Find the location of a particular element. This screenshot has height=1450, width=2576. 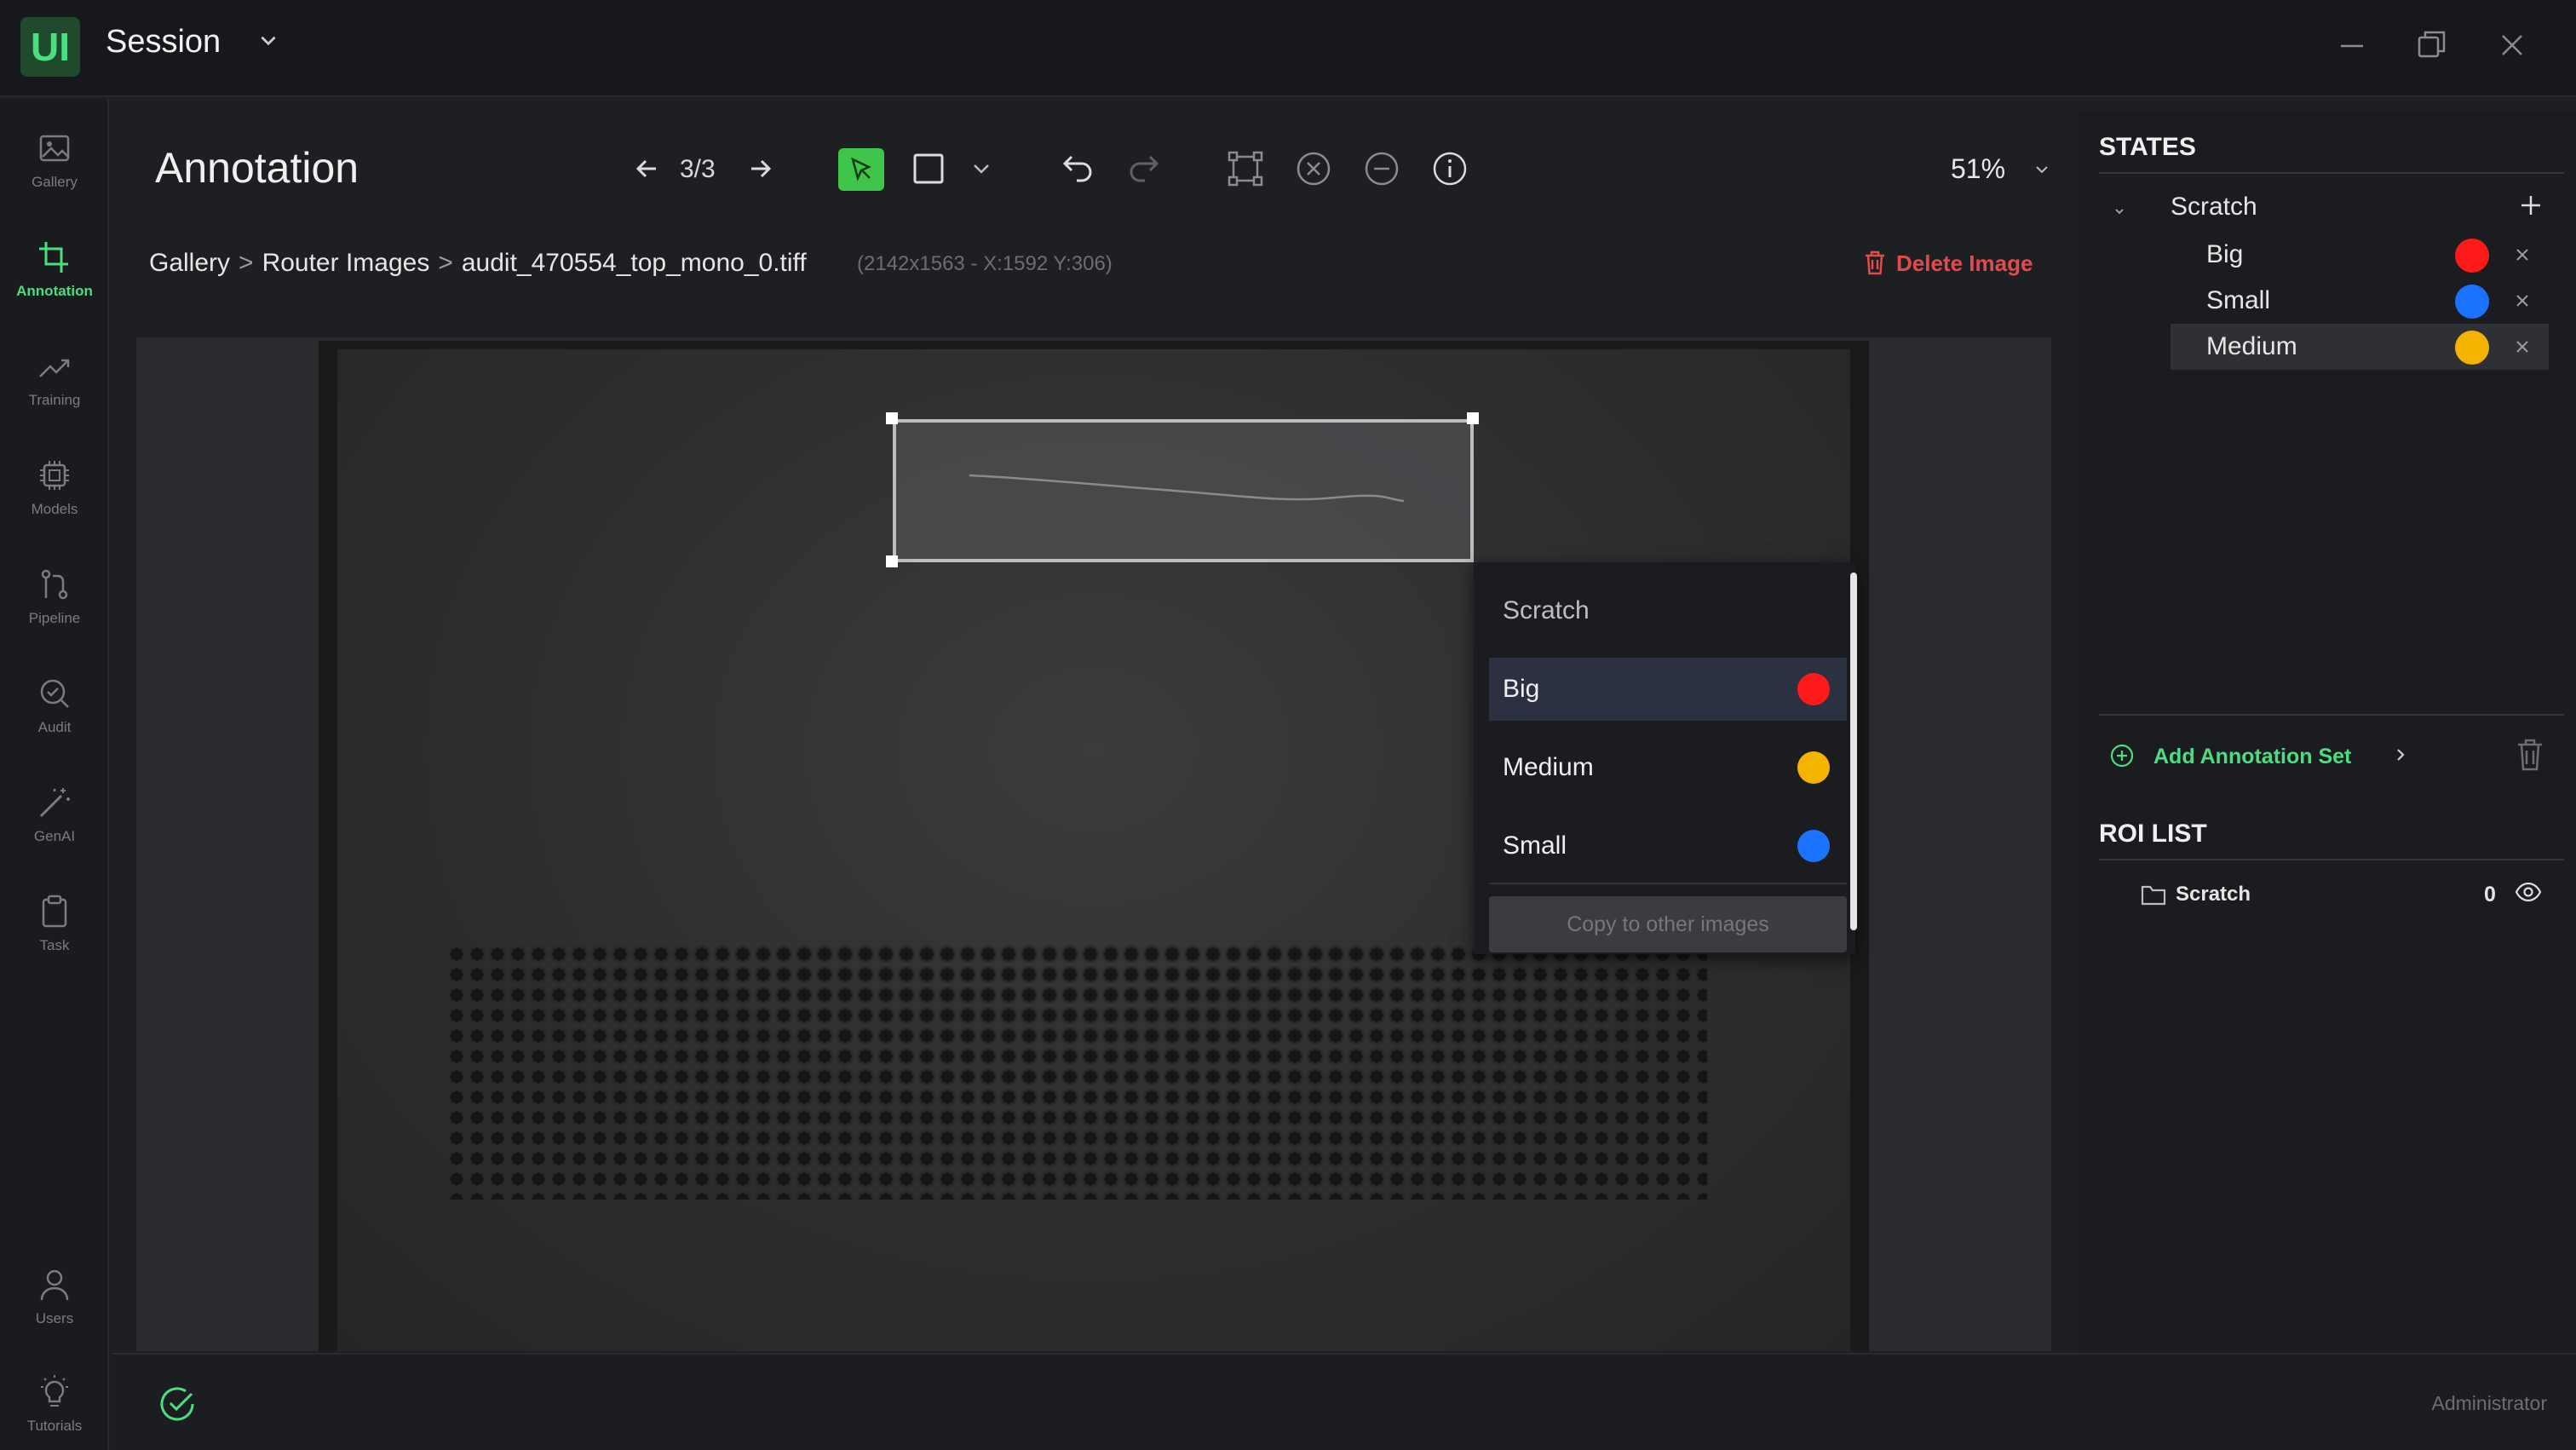

state-item-small: Small is located at coordinates (2360, 301).